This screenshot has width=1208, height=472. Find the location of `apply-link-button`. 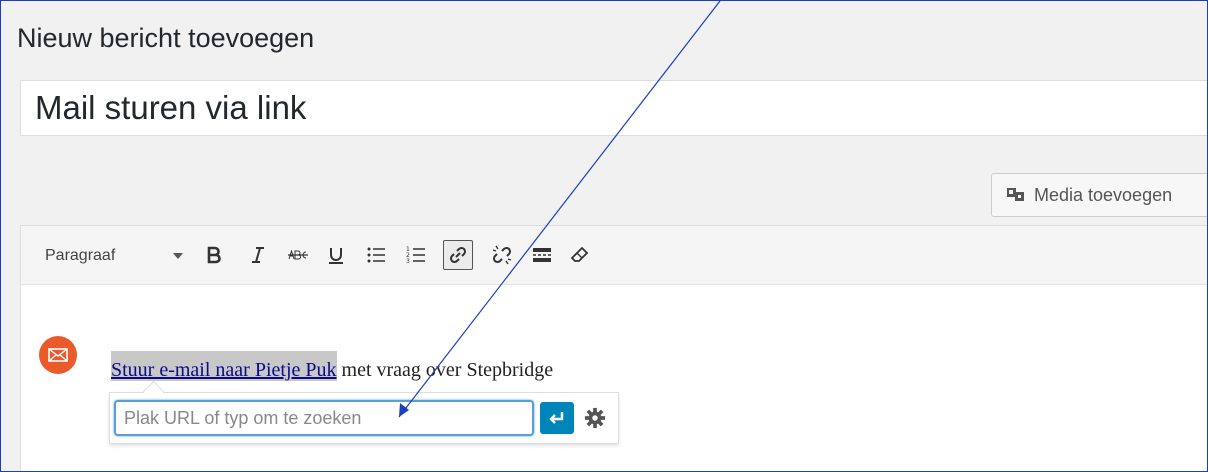

apply-link-button is located at coordinates (557, 418).